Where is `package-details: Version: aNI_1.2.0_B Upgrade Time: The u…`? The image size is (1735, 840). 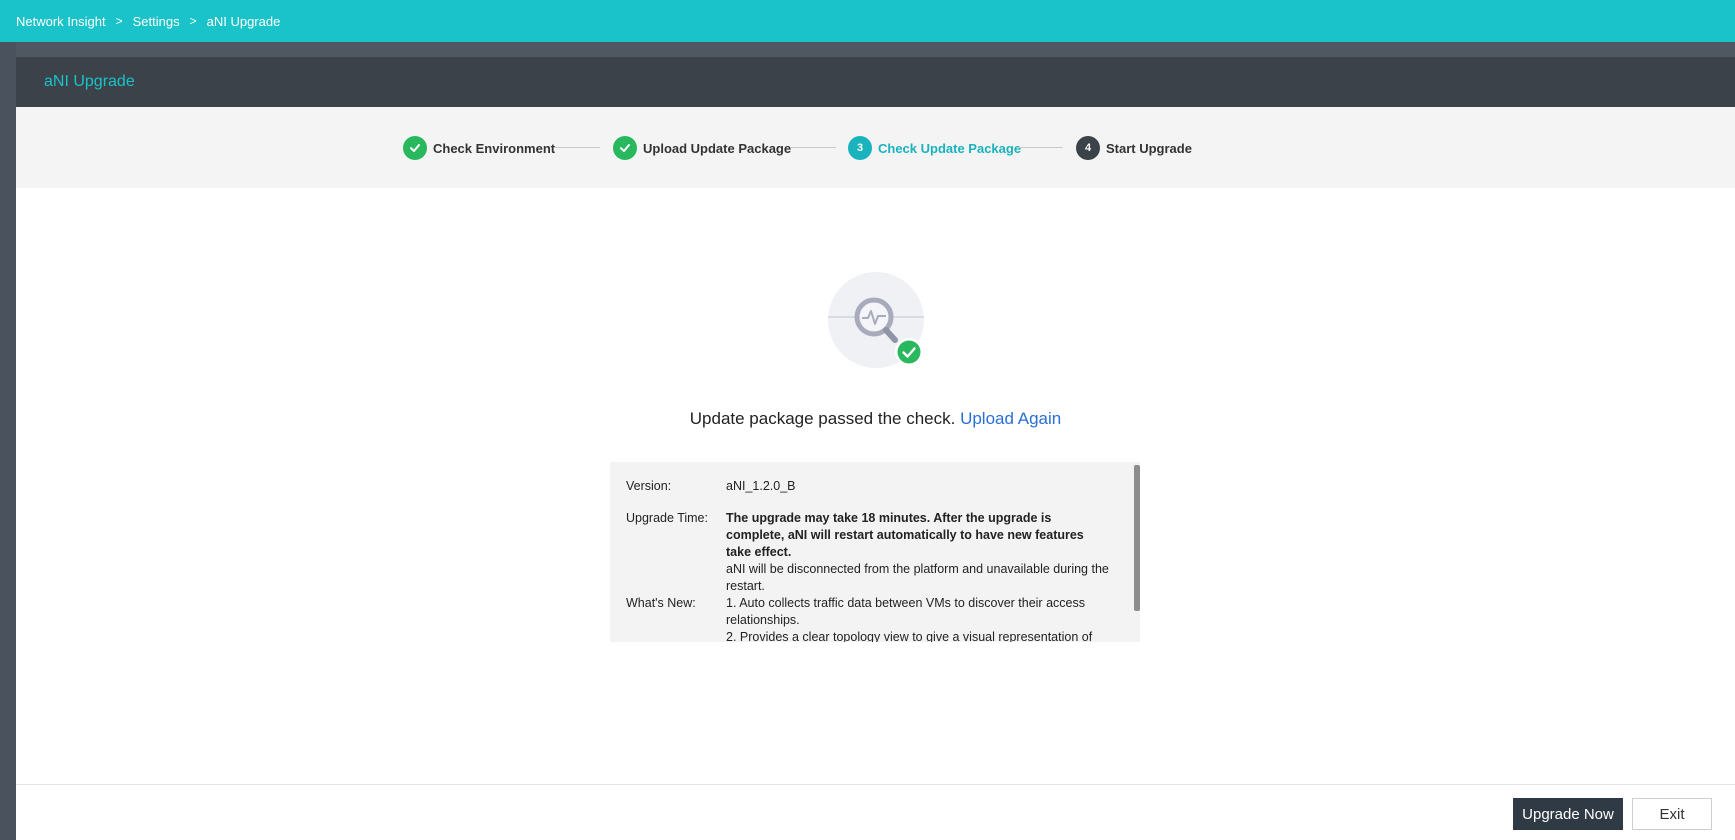 package-details: Version: aNI_1.2.0_B Upgrade Time: The u… is located at coordinates (875, 552).